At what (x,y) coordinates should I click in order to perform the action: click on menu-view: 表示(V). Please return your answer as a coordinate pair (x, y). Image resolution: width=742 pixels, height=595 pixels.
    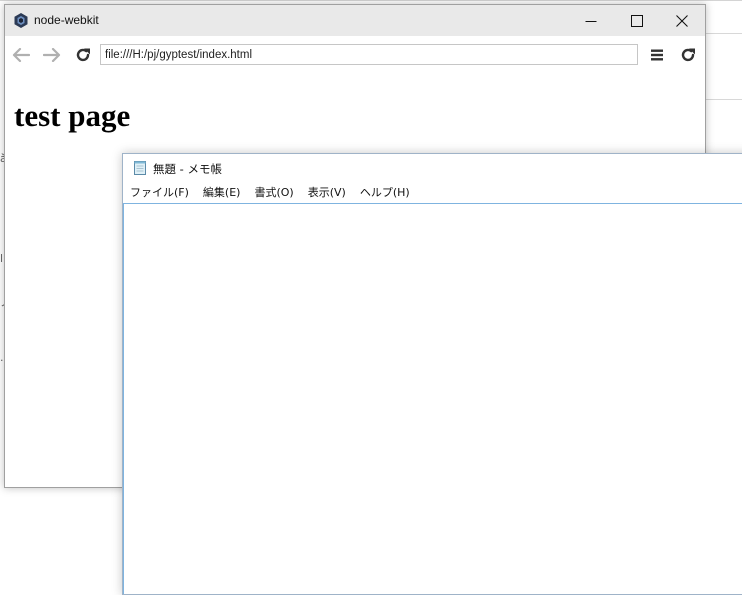
    Looking at the image, I should click on (327, 192).